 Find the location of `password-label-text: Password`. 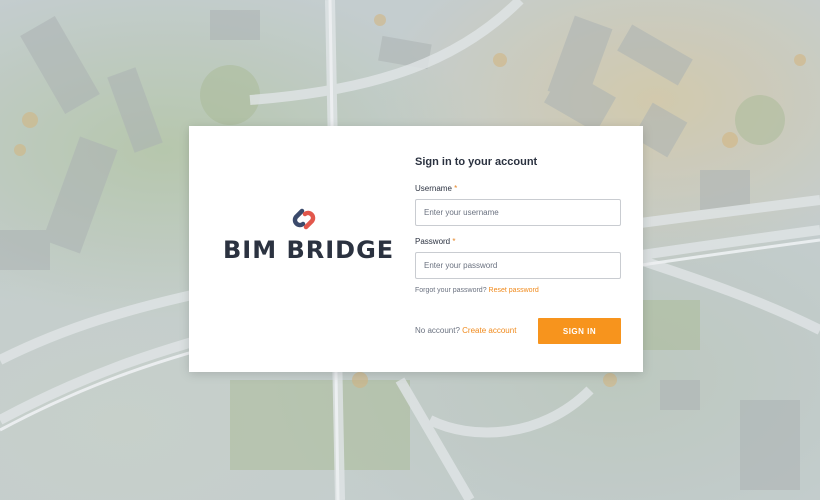

password-label-text: Password is located at coordinates (433, 241).